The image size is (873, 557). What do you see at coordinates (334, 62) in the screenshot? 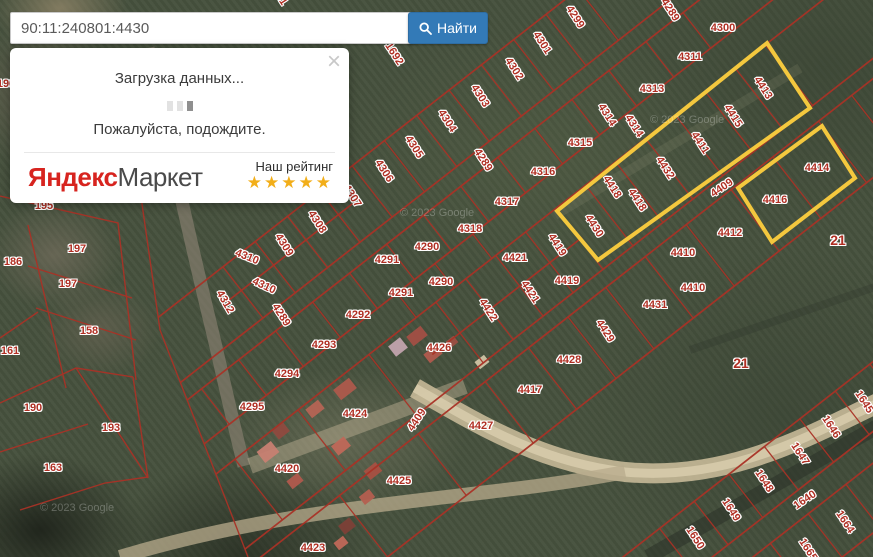
I see `close-icon: ×` at bounding box center [334, 62].